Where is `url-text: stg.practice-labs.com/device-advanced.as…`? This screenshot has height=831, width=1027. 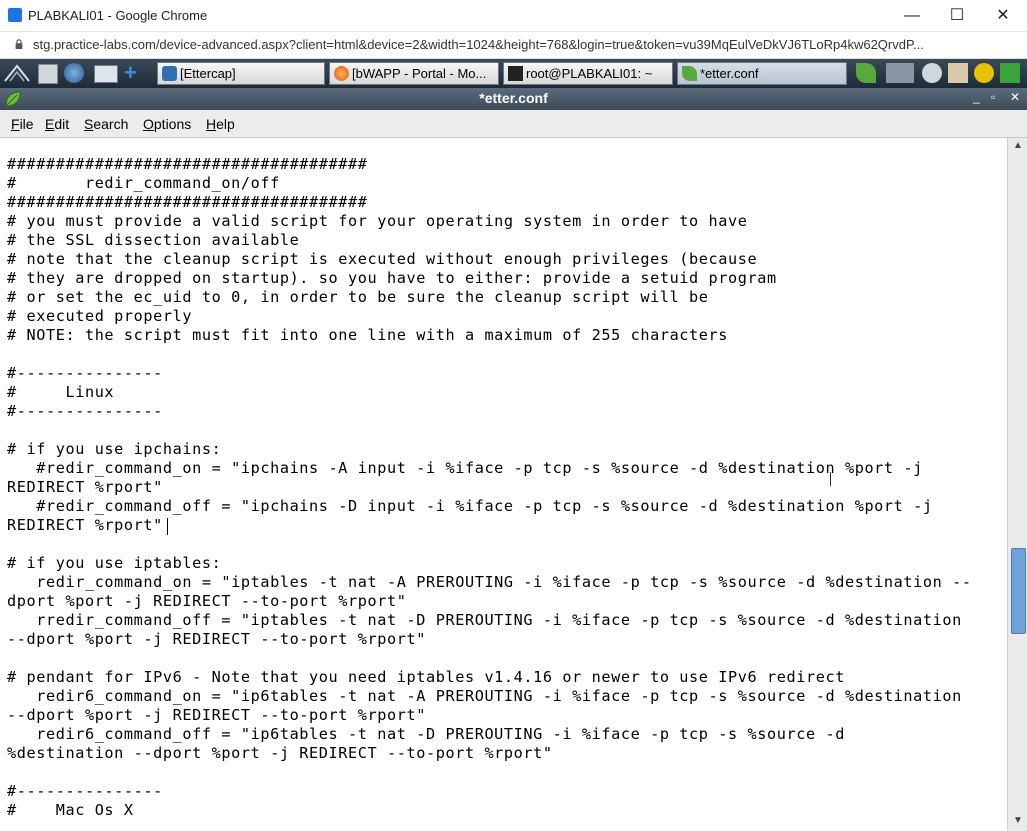 url-text: stg.practice-labs.com/device-advanced.as… is located at coordinates (478, 44).